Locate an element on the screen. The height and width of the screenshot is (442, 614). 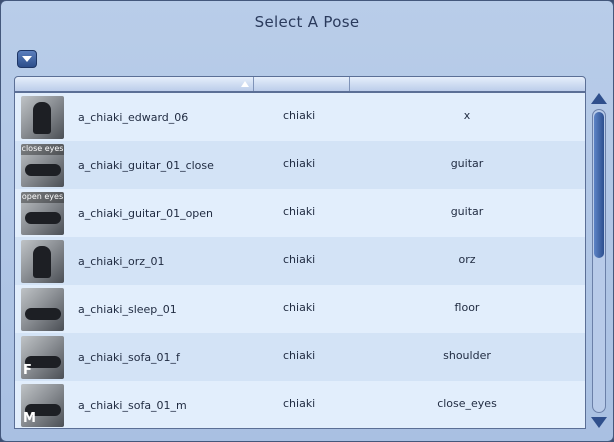
filter-dropdown-button is located at coordinates (27, 59).